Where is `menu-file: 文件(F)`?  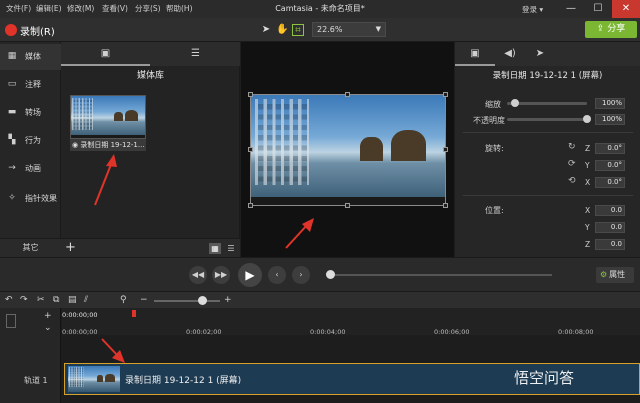 menu-file: 文件(F) is located at coordinates (18, 8).